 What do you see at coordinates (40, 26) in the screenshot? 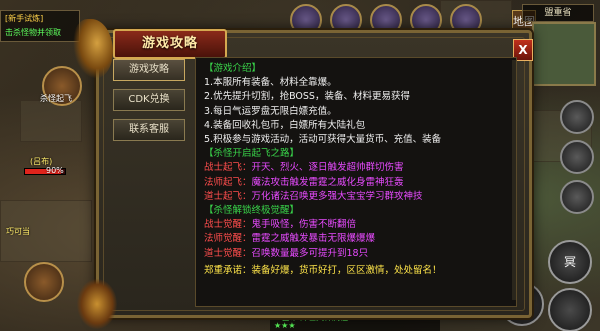
I see `quest-tracker: [新手试炼] 击杀怪物并领取` at bounding box center [40, 26].